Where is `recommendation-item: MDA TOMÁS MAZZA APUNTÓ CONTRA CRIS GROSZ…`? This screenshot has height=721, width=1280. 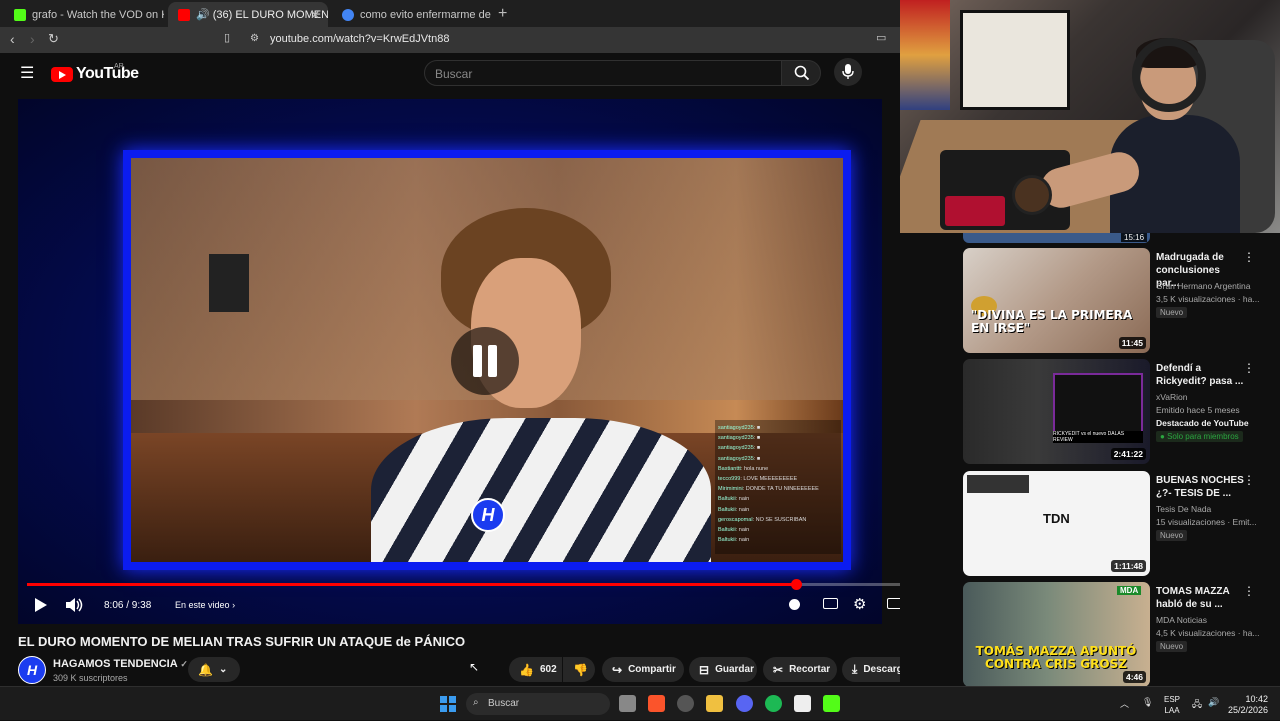
recommendation-item: MDA TOMÁS MAZZA APUNTÓ CONTRA CRIS GROSZ… is located at coordinates (1118, 634).